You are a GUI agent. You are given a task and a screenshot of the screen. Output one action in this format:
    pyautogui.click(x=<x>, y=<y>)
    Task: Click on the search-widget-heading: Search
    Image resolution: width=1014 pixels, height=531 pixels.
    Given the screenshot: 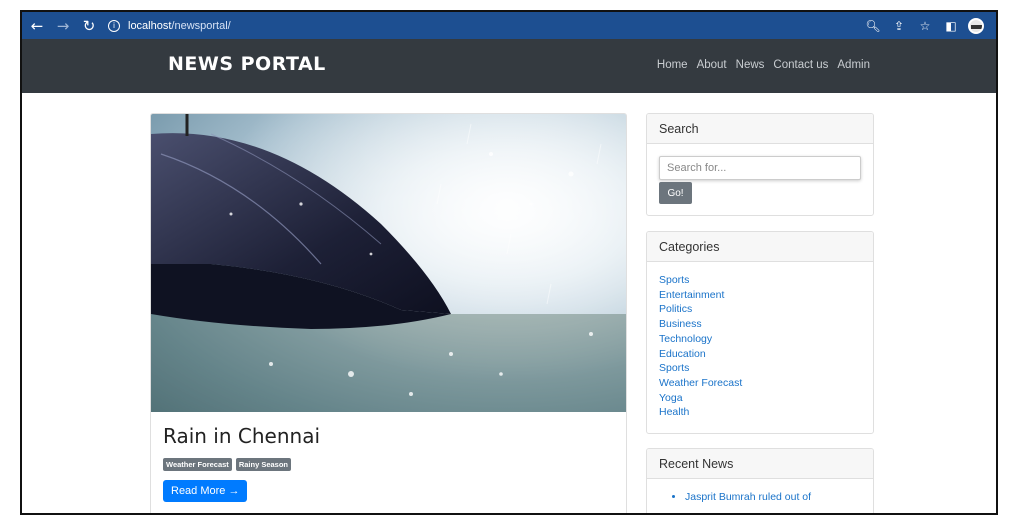 What is the action you would take?
    pyautogui.click(x=760, y=129)
    